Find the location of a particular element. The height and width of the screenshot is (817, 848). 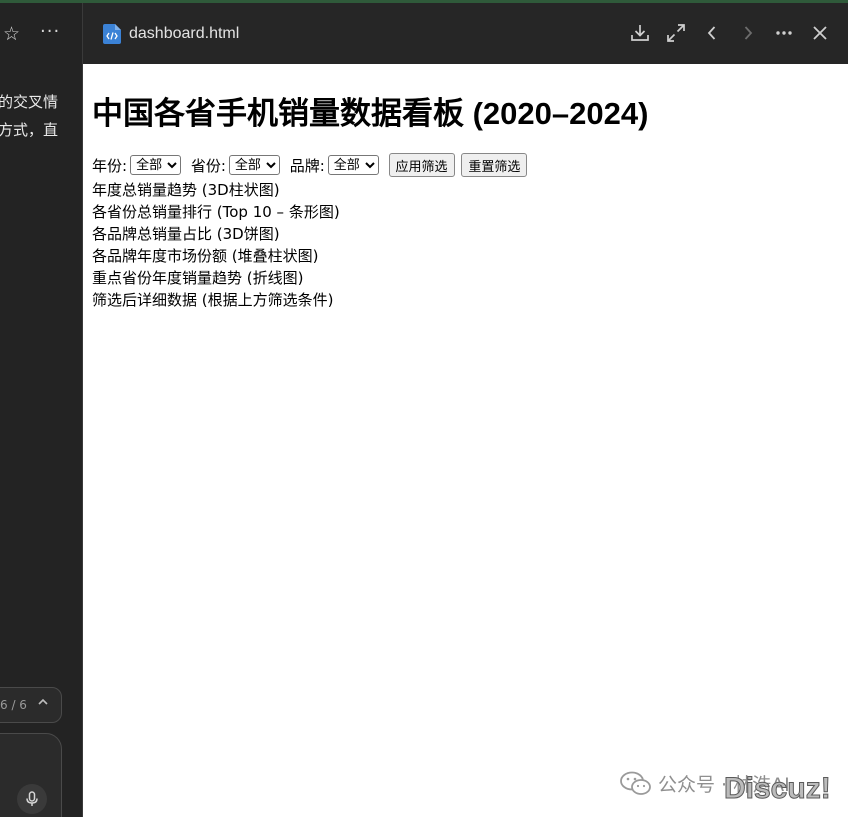

section-title: 各省份总销量排行 (Top 10 – 条形图) is located at coordinates (216, 212).